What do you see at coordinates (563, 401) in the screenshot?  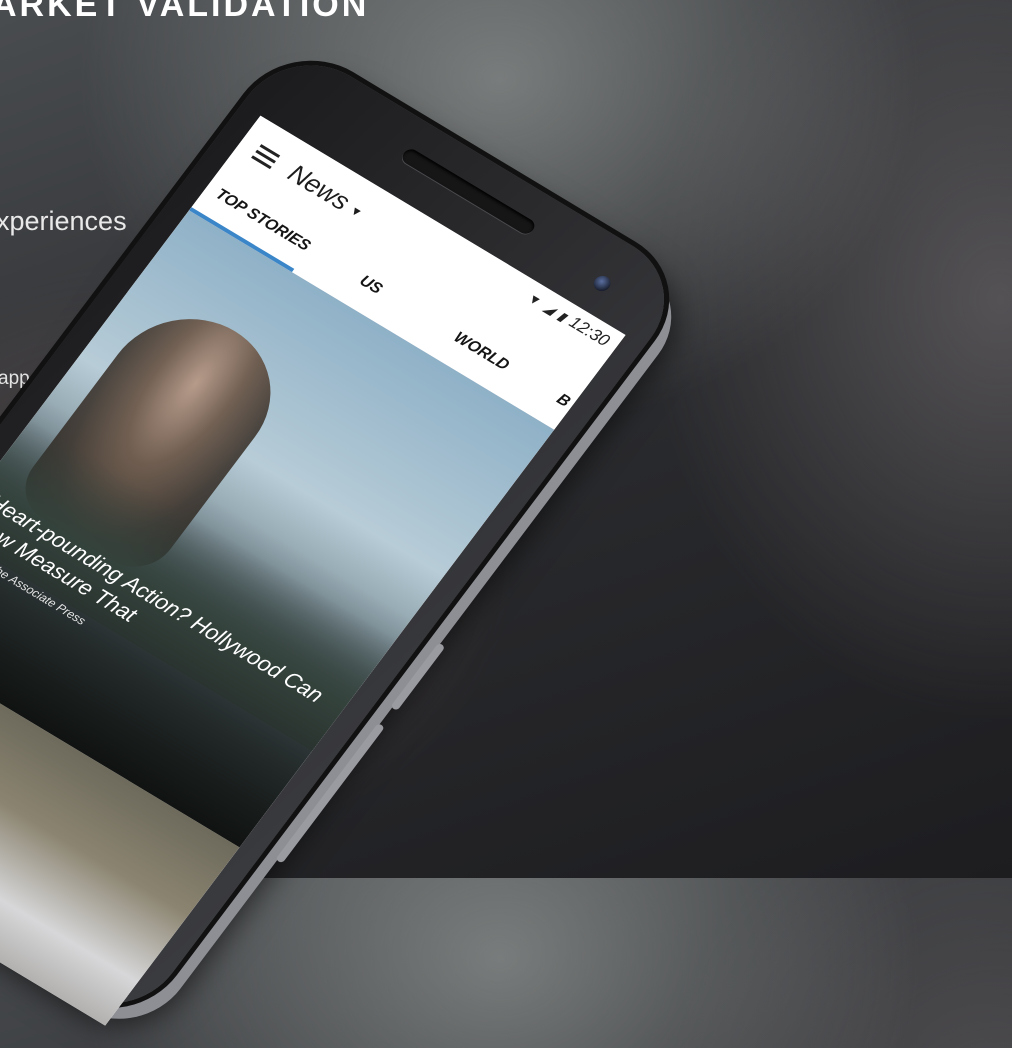 I see `tab-more: B` at bounding box center [563, 401].